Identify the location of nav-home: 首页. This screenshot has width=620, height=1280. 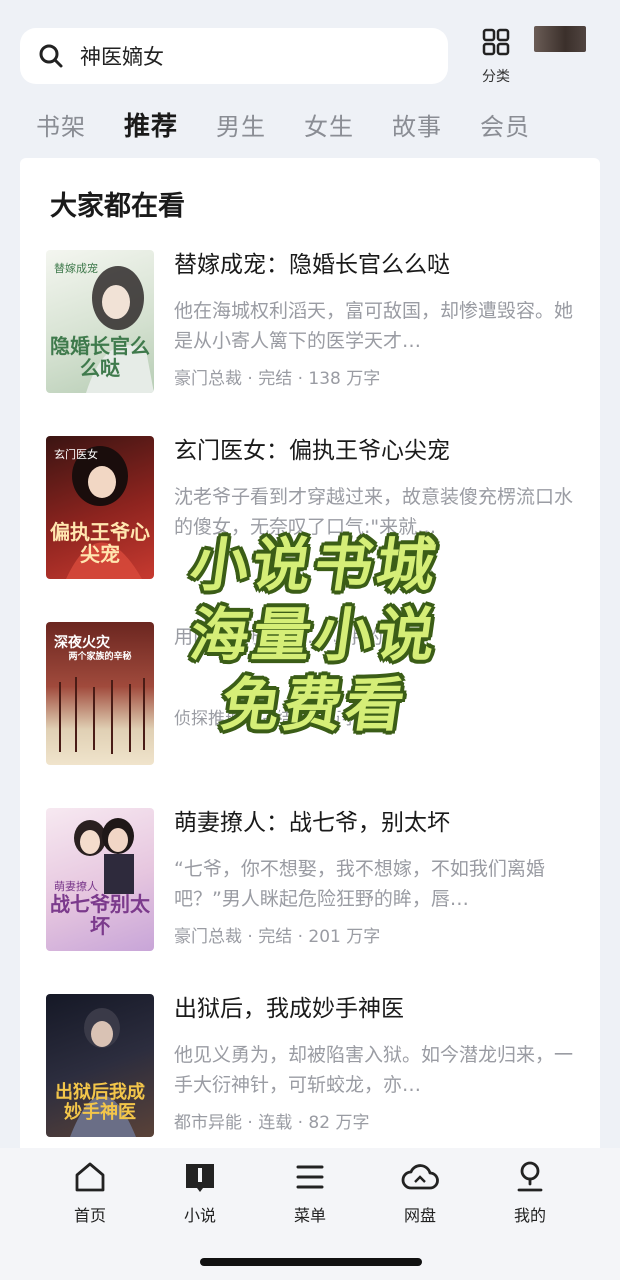
(90, 1192).